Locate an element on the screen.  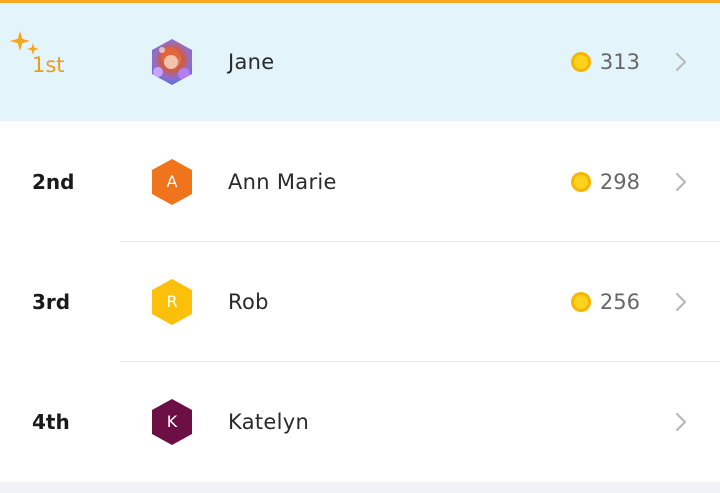
score: 256 is located at coordinates (605, 302).